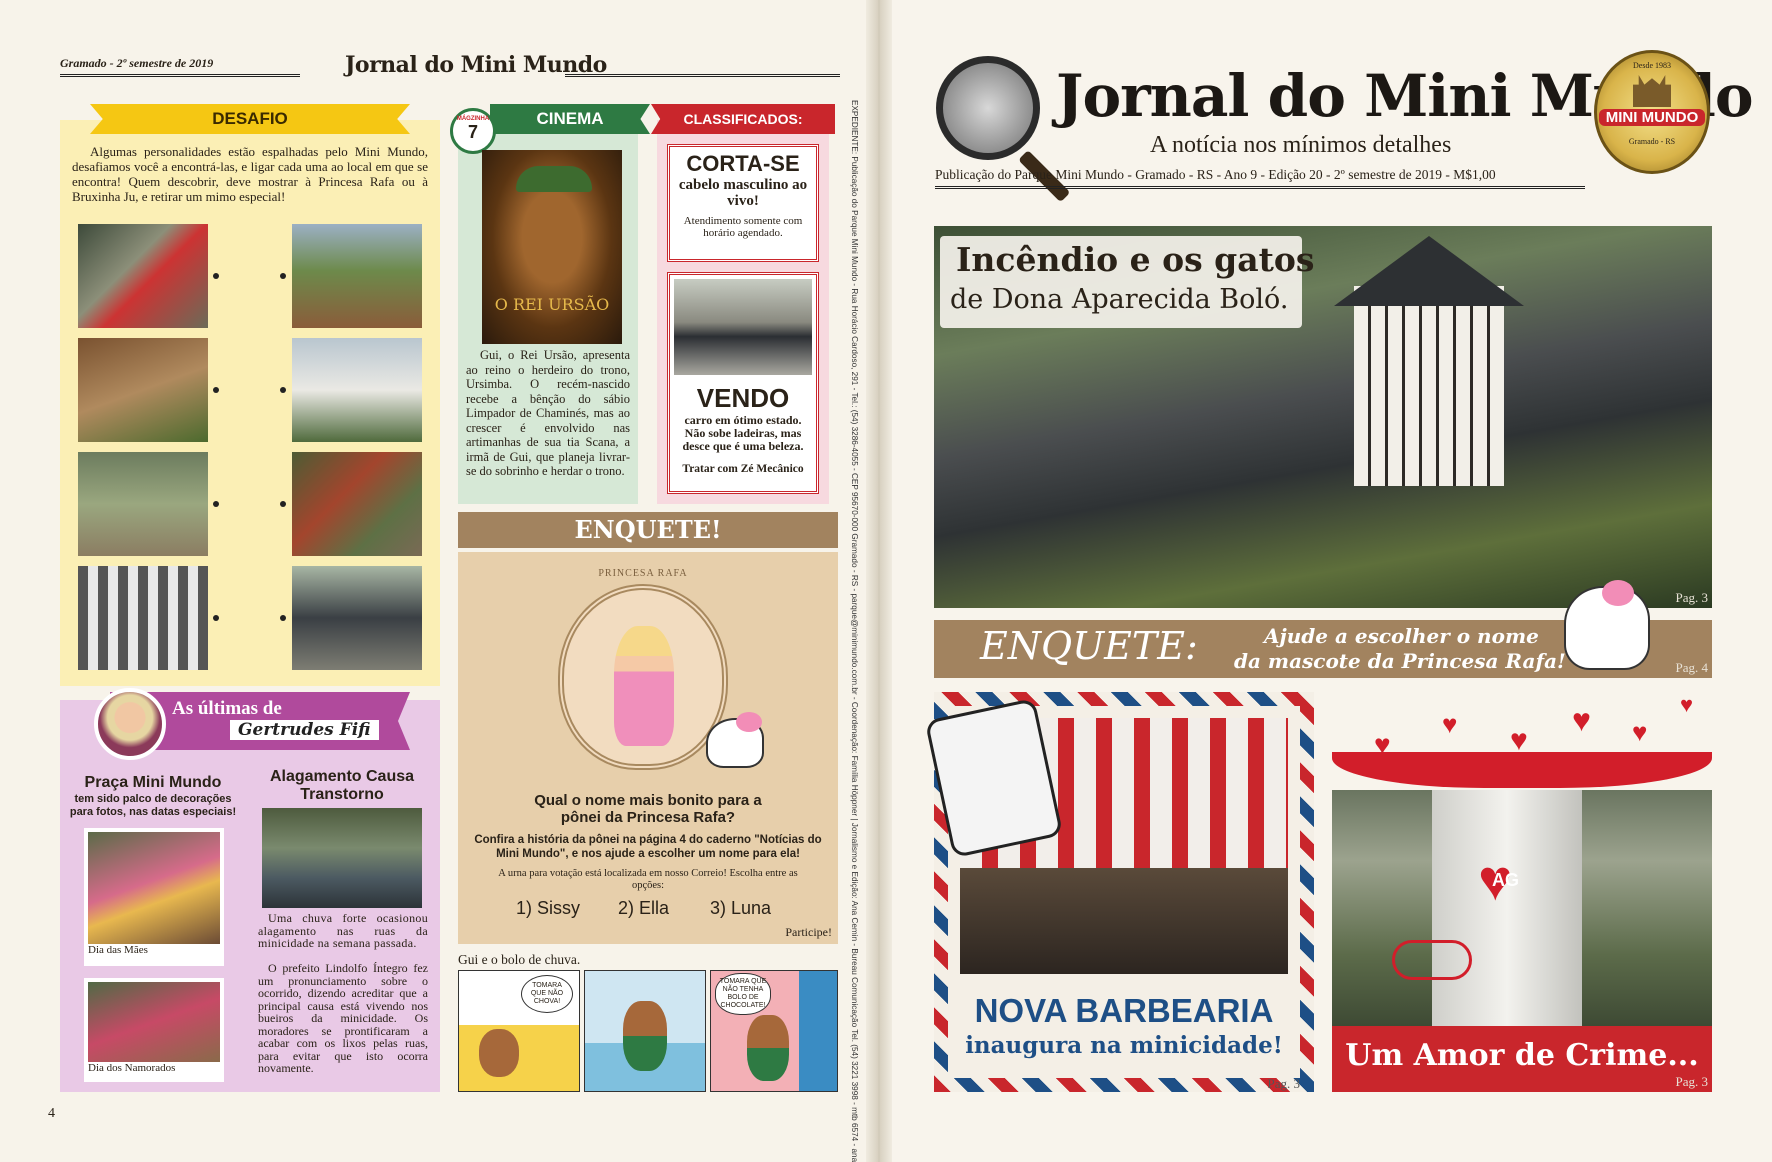 This screenshot has width=1772, height=1162. I want to click on enquete-option-3: 3) Luna, so click(740, 908).